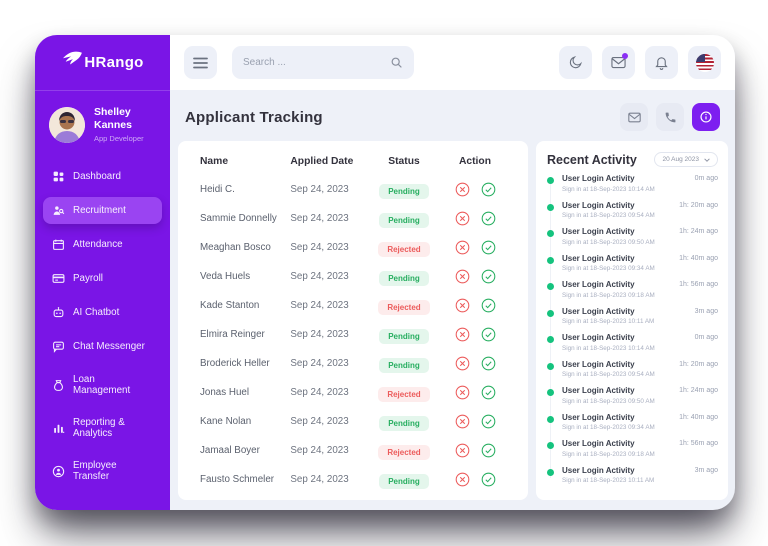  I want to click on sidebar-item-loan-management: Loan Management, so click(102, 385).